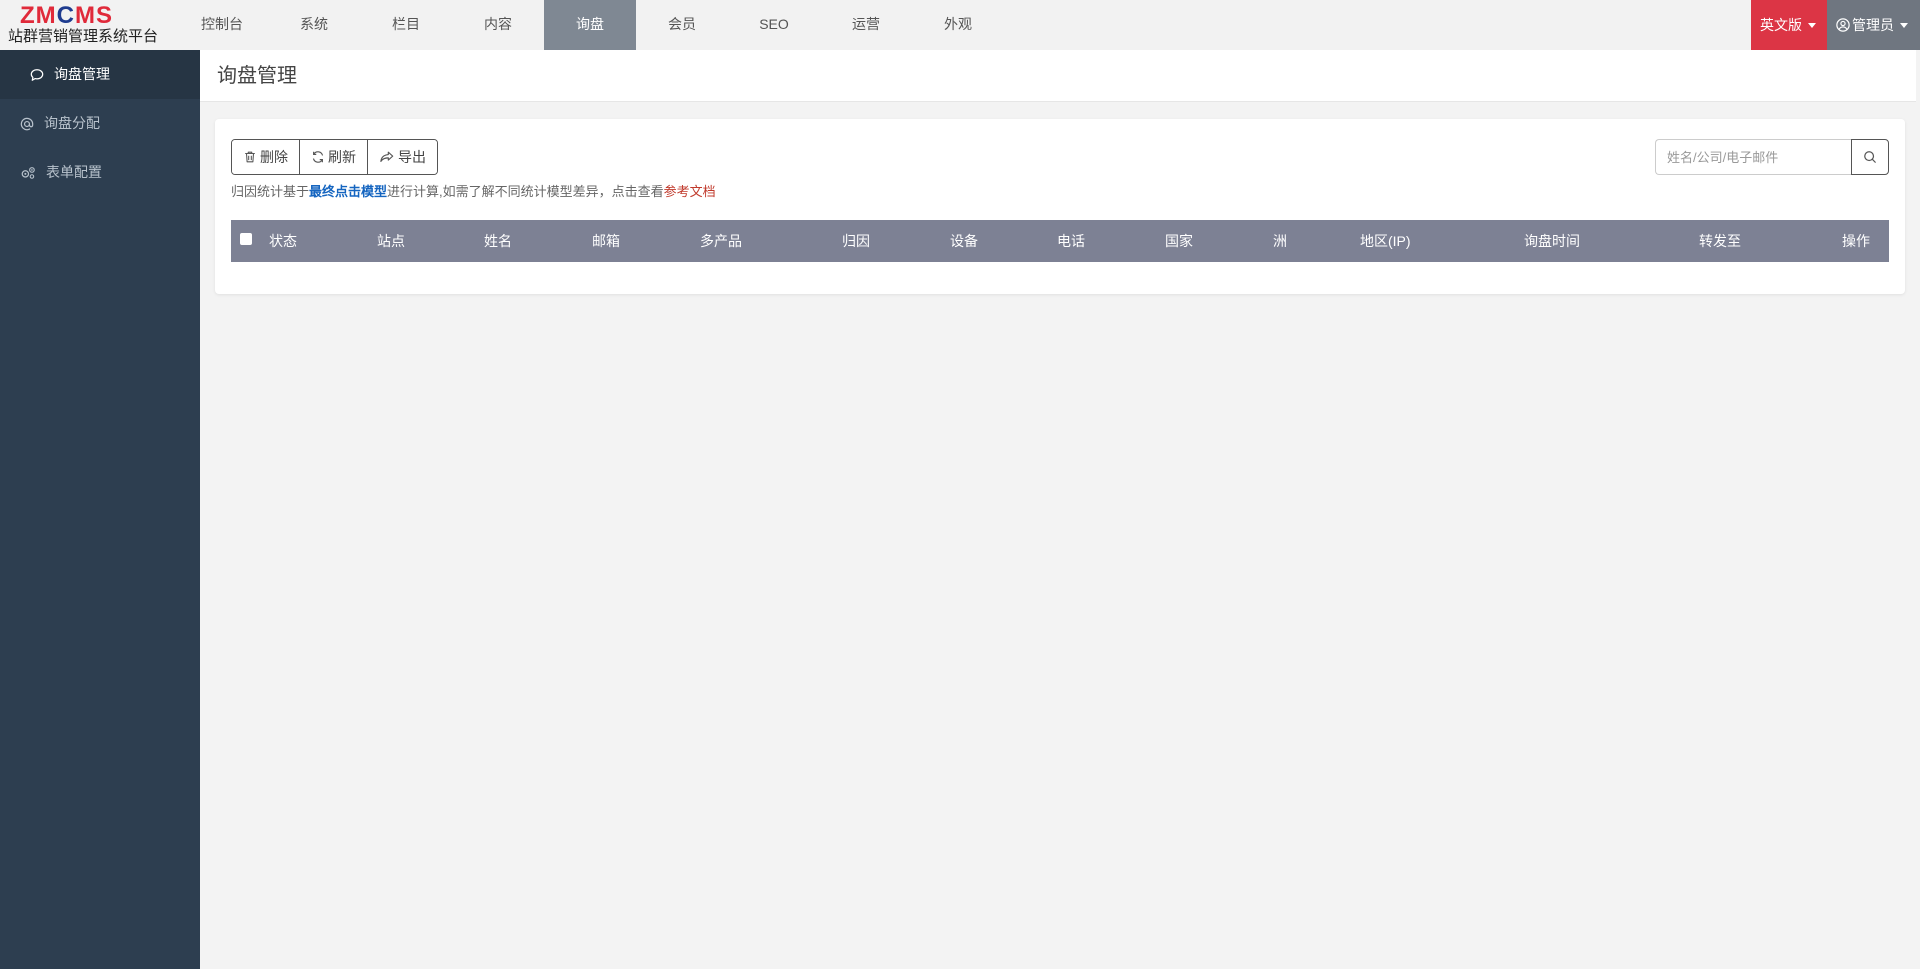  I want to click on topnav-inquiry: 询盘, so click(590, 25).